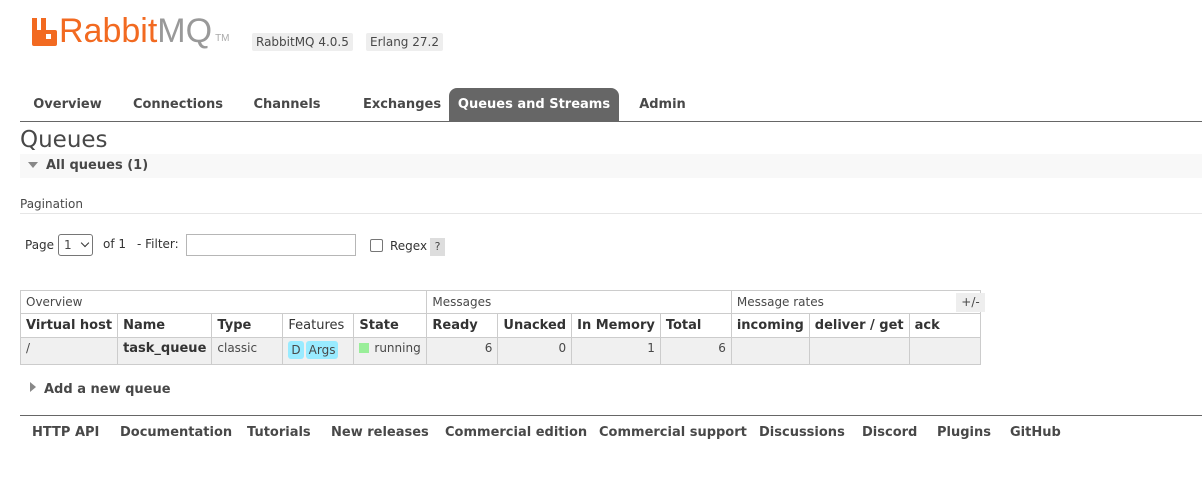 The image size is (1202, 491). What do you see at coordinates (859, 351) in the screenshot?
I see `cell-deliver-get` at bounding box center [859, 351].